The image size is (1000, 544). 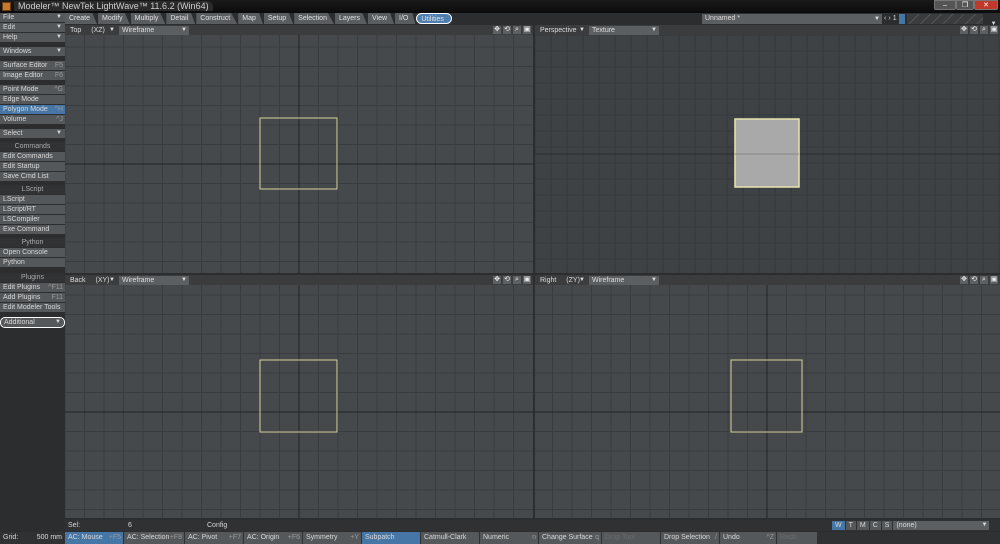 I want to click on menu-file: File, so click(x=32, y=17).